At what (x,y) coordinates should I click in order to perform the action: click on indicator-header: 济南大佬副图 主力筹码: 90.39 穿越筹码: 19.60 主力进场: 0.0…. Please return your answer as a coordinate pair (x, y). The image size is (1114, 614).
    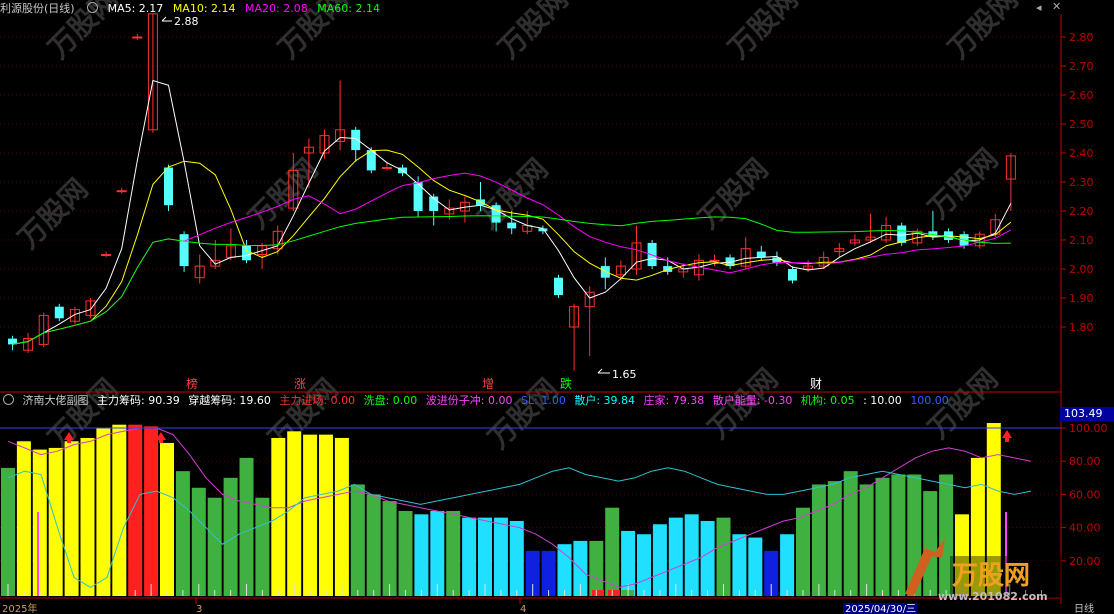
    Looking at the image, I should click on (477, 400).